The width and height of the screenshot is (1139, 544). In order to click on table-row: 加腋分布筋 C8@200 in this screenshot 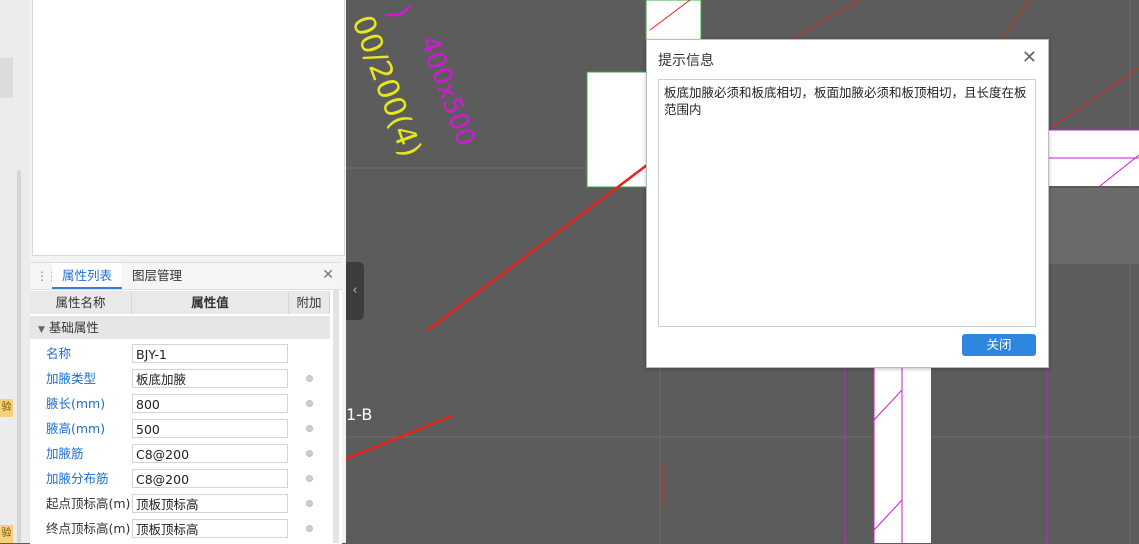, I will do `click(186, 478)`.